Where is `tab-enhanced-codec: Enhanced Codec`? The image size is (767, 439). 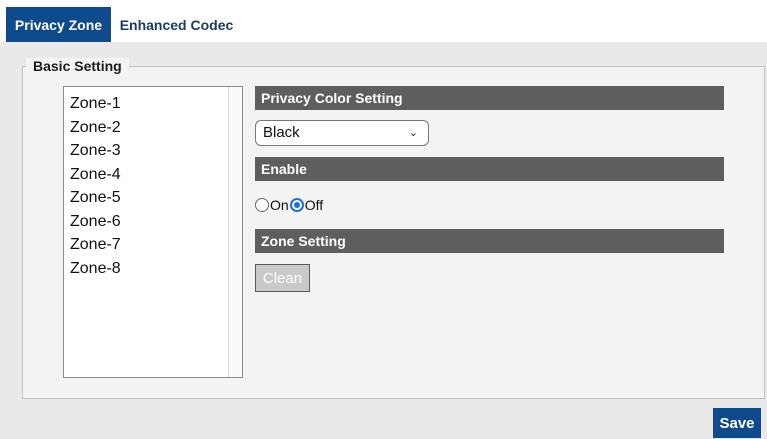
tab-enhanced-codec: Enhanced Codec is located at coordinates (176, 24).